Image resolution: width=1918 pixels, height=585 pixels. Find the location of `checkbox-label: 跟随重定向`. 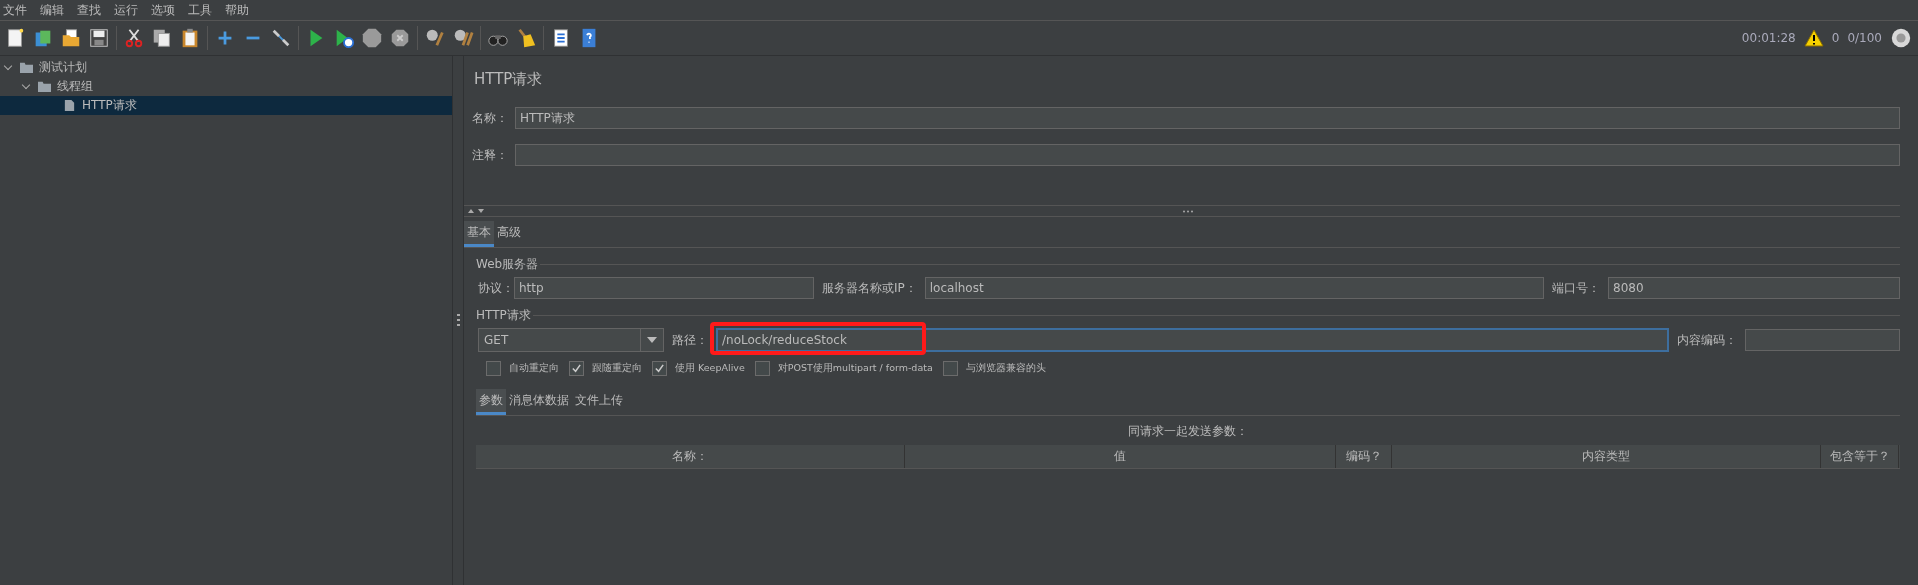

checkbox-label: 跟随重定向 is located at coordinates (617, 368).